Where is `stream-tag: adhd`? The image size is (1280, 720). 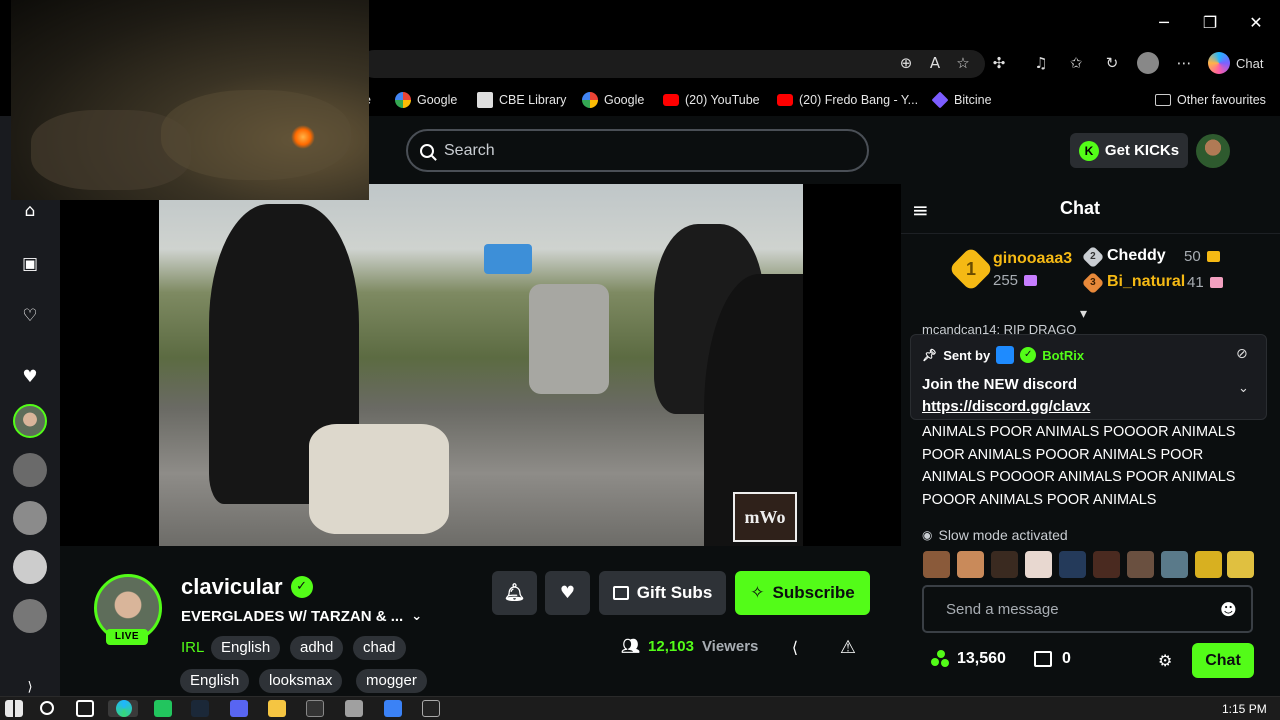 stream-tag: adhd is located at coordinates (317, 648).